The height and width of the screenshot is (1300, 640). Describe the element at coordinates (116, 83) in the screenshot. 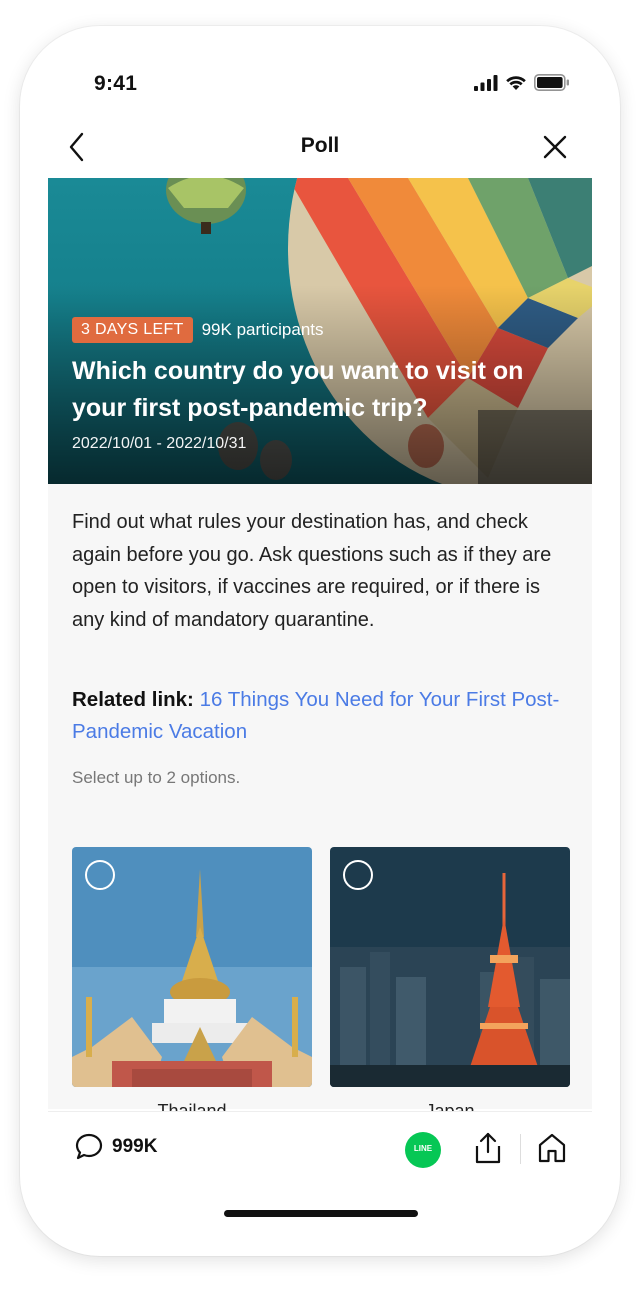

I see `status-time: 9:41` at that location.